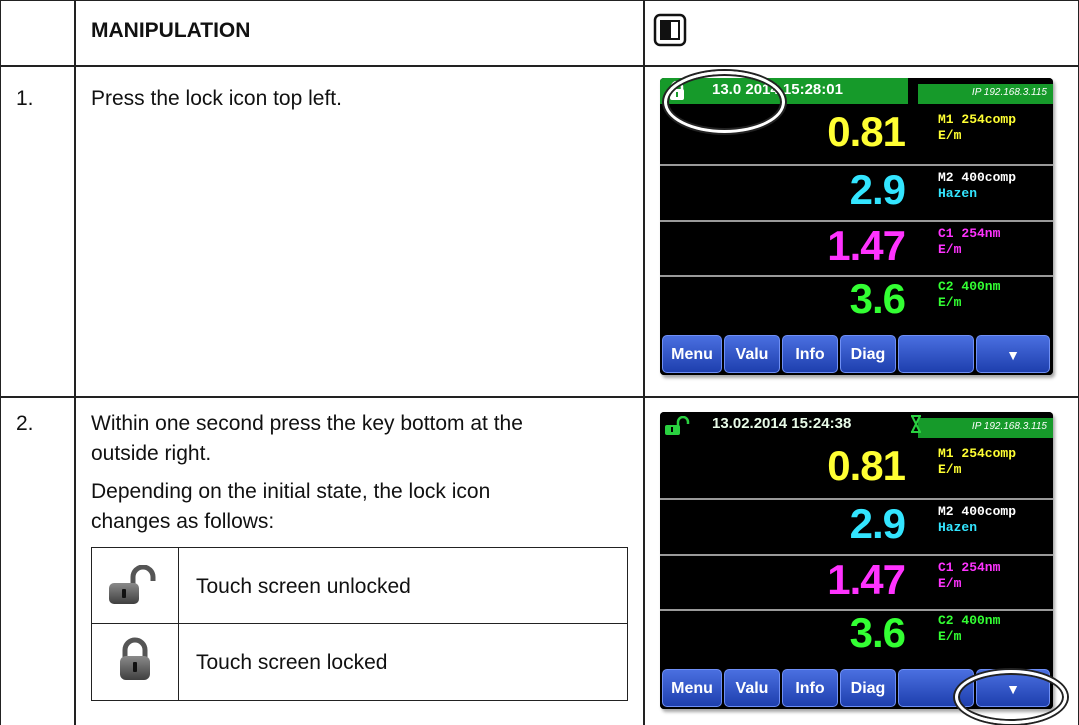  I want to click on row-divider-header, so click(539, 66).